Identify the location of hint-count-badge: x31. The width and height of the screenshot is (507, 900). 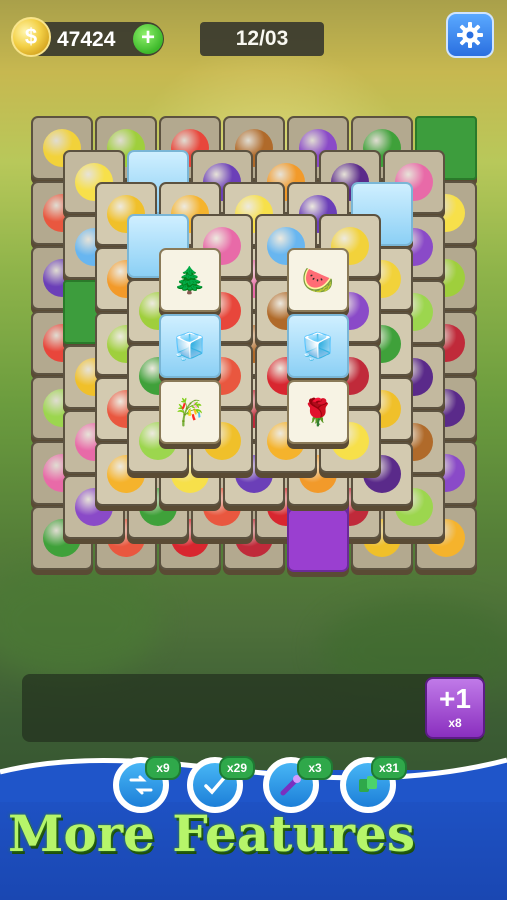
(389, 768).